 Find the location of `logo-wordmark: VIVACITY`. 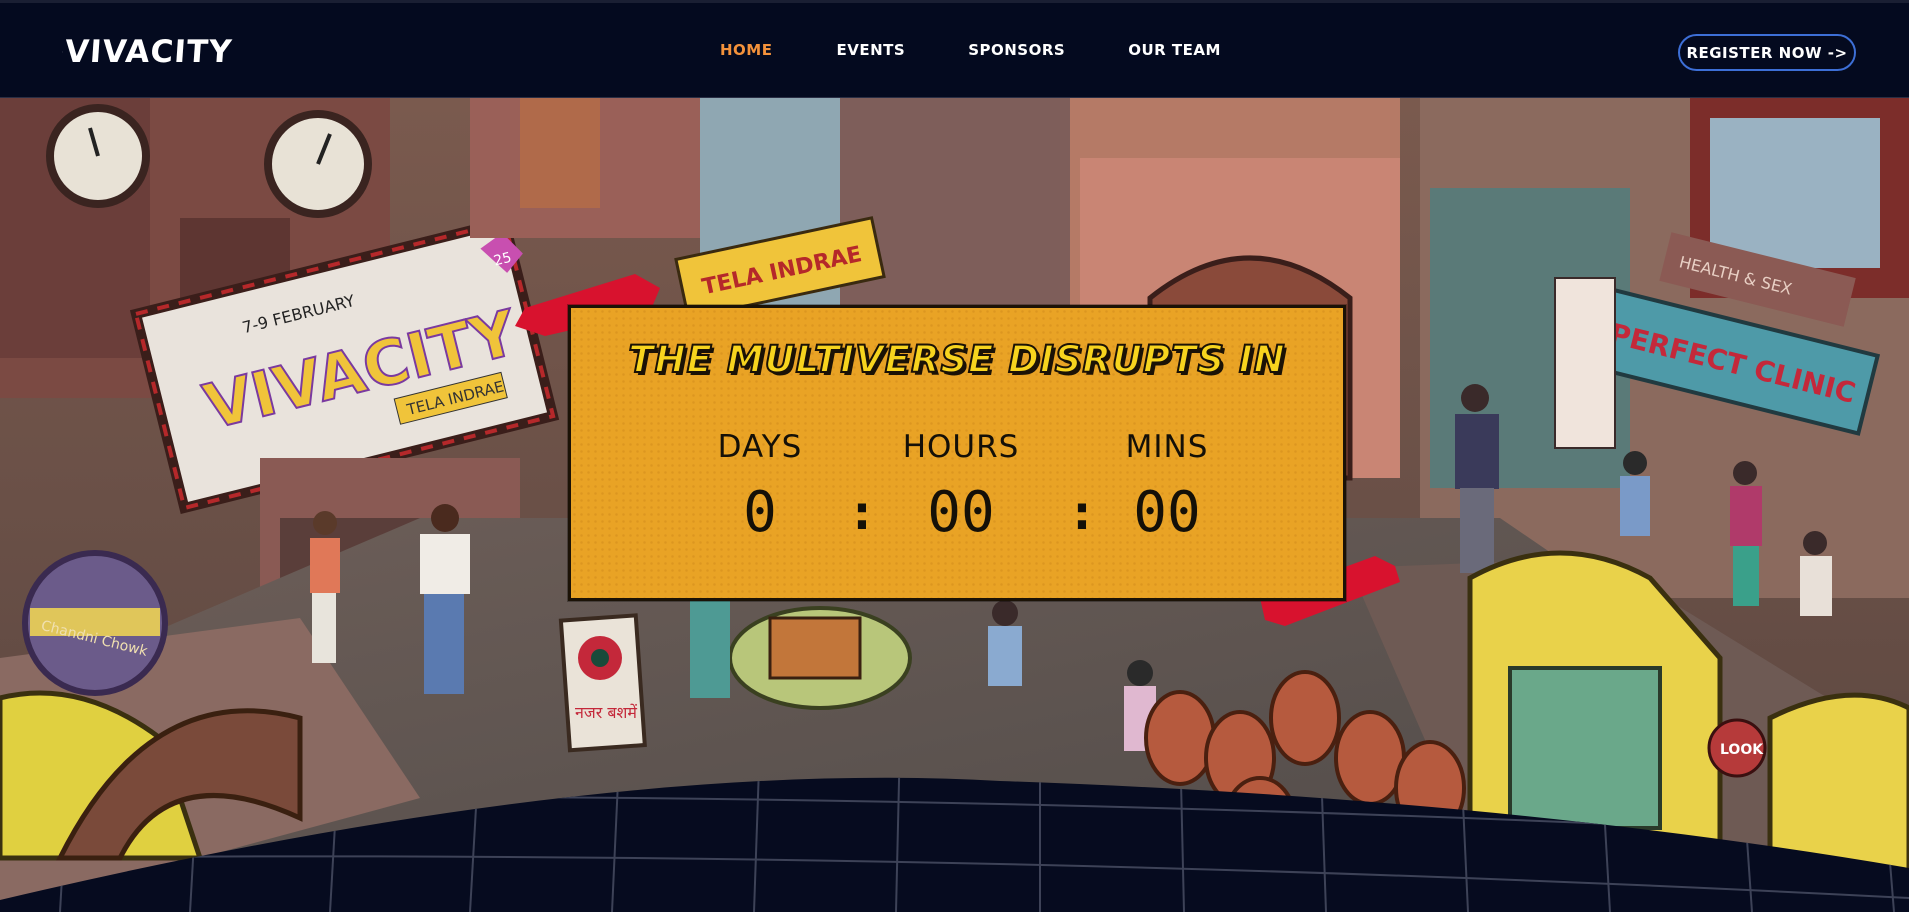

logo-wordmark: VIVACITY is located at coordinates (148, 52).